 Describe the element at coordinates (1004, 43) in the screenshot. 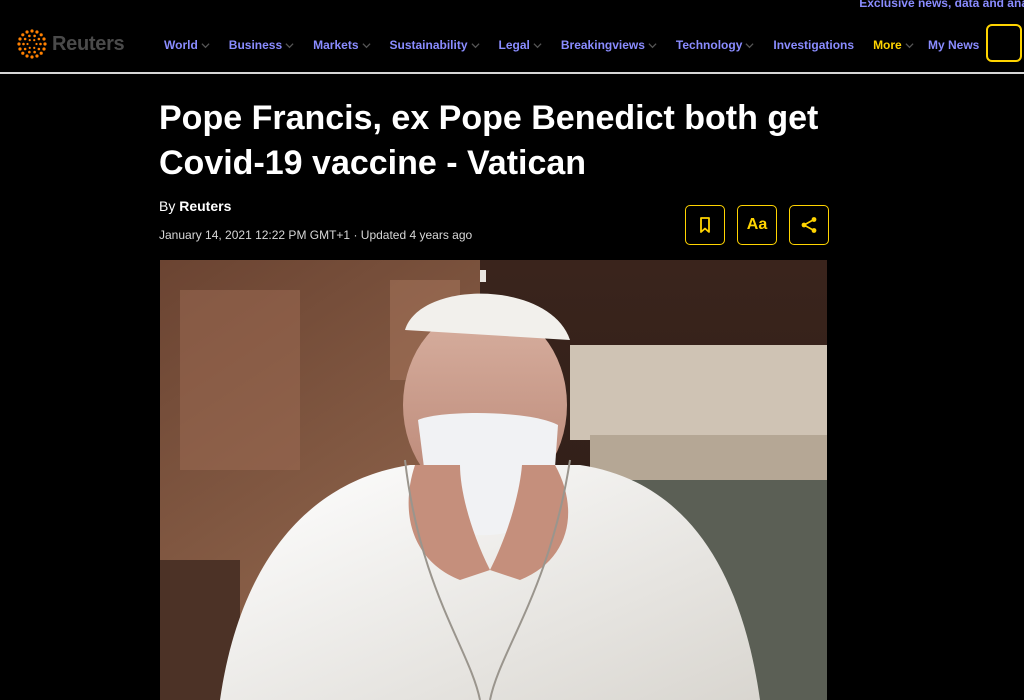

I see `account-button` at that location.